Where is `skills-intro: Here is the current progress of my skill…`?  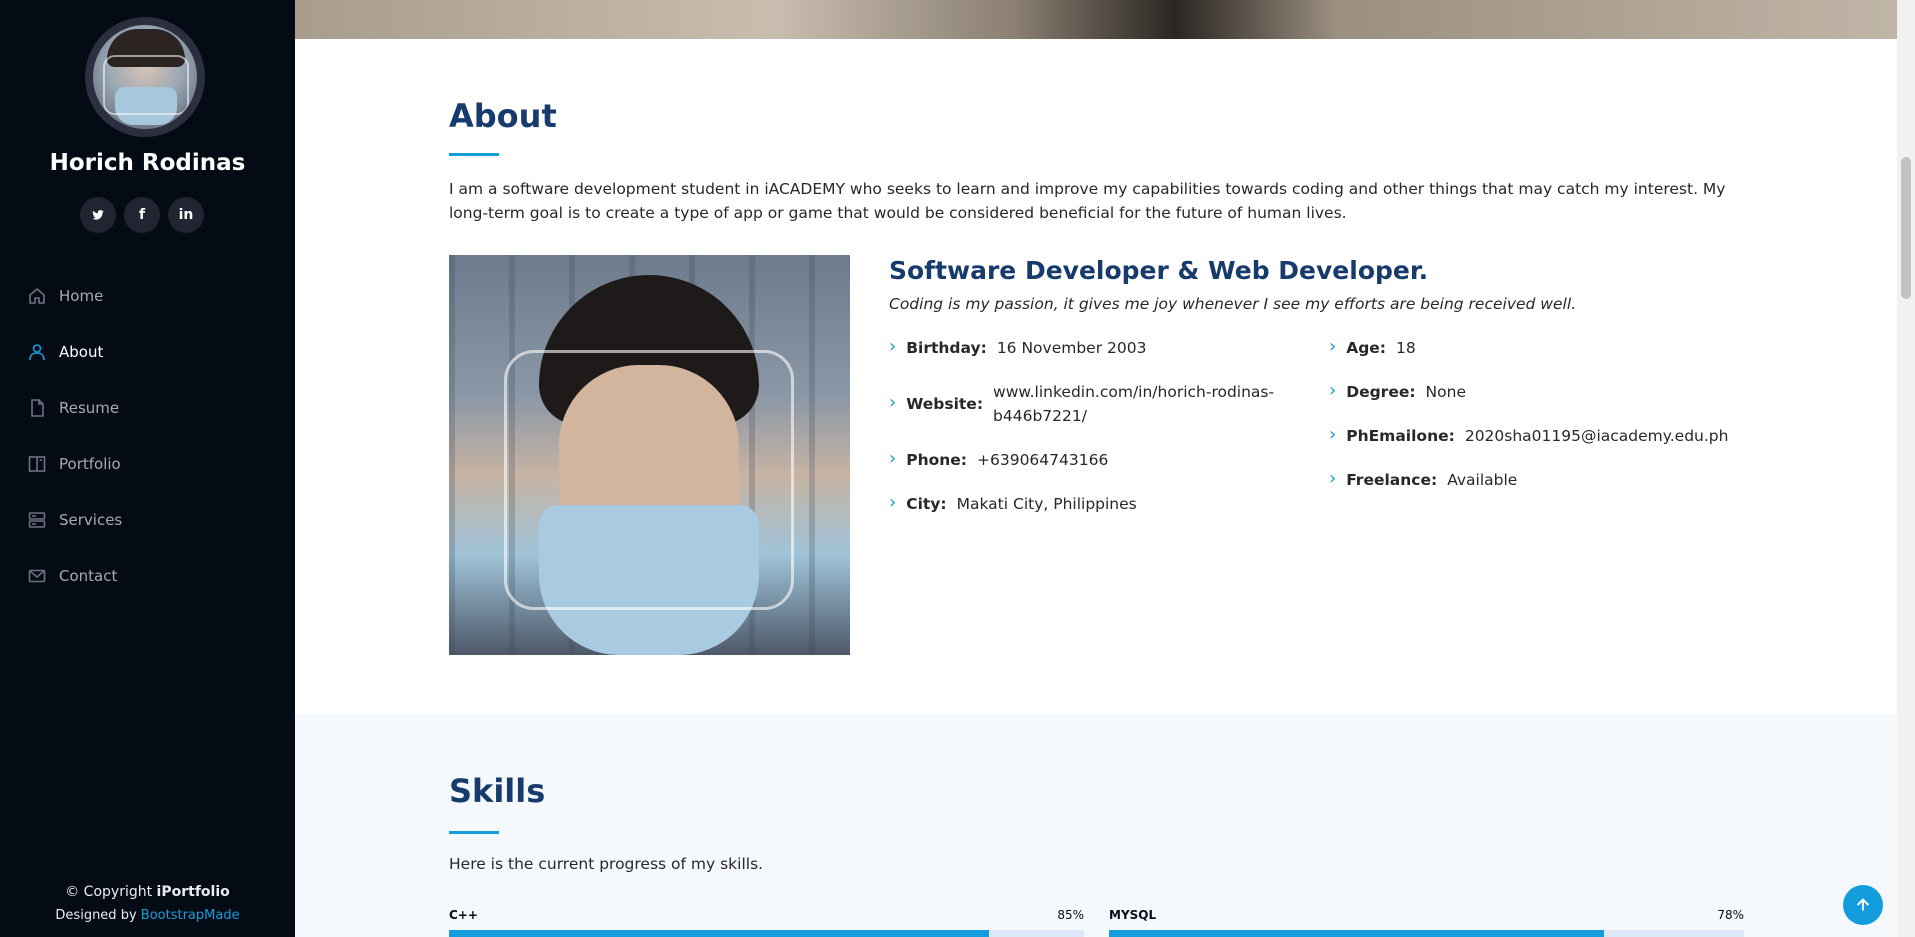 skills-intro: Here is the current progress of my skill… is located at coordinates (606, 864).